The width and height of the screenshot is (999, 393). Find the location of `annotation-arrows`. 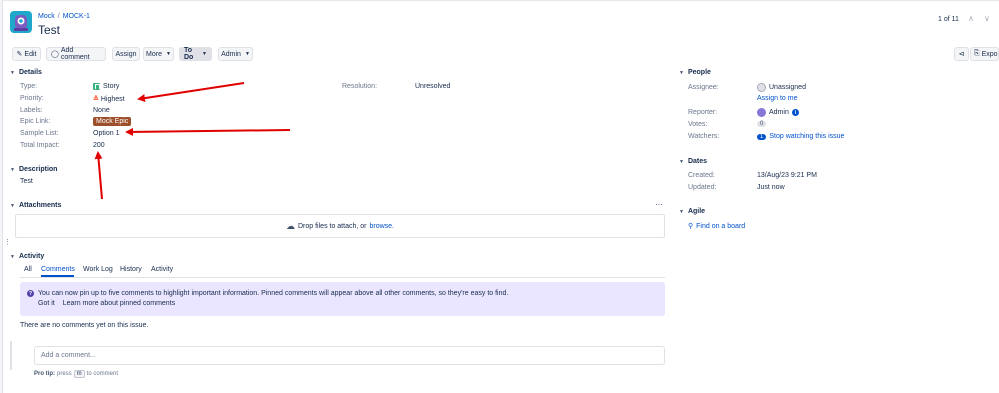

annotation-arrows is located at coordinates (192, 141).